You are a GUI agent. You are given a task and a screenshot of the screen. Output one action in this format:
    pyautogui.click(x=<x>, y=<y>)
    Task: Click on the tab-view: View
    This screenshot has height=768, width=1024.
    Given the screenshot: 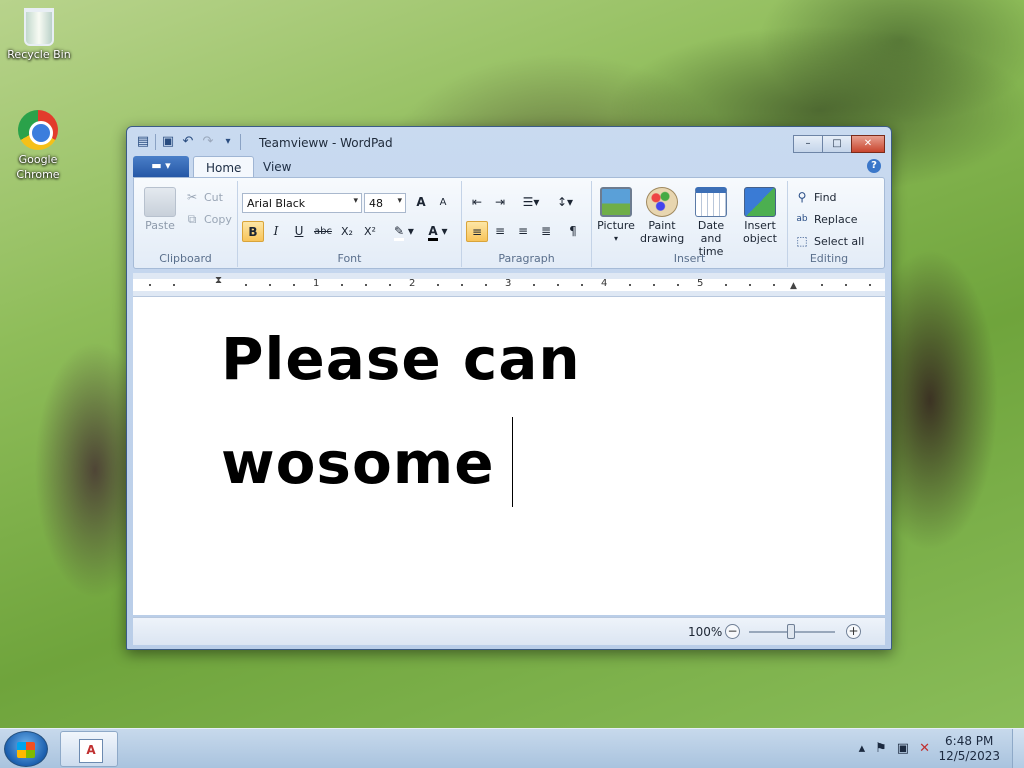 What is the action you would take?
    pyautogui.click(x=277, y=167)
    